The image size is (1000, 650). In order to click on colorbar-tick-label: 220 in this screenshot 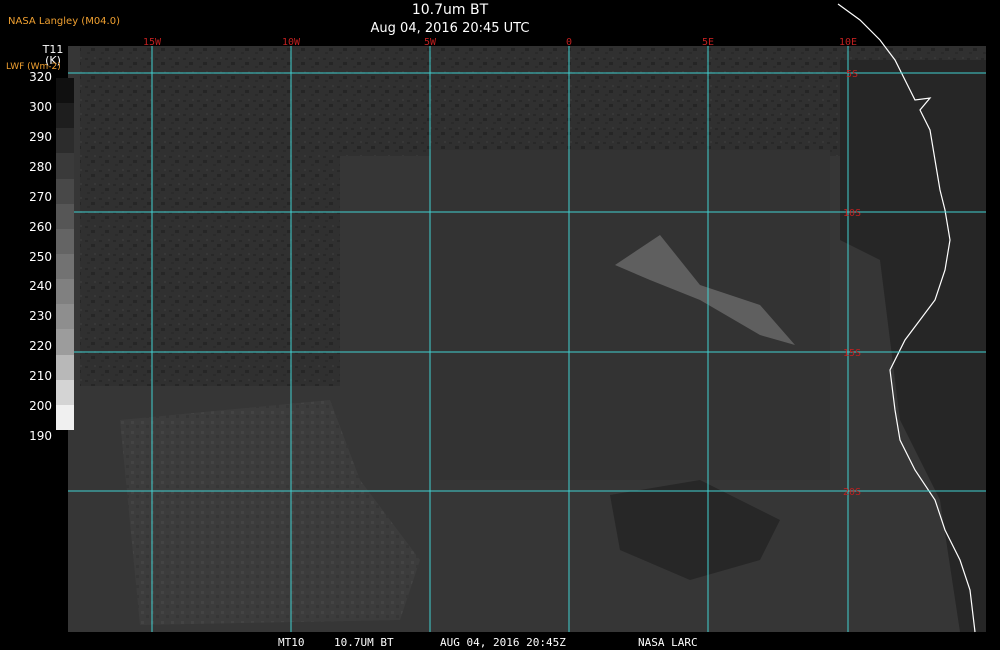, I will do `click(40, 346)`.